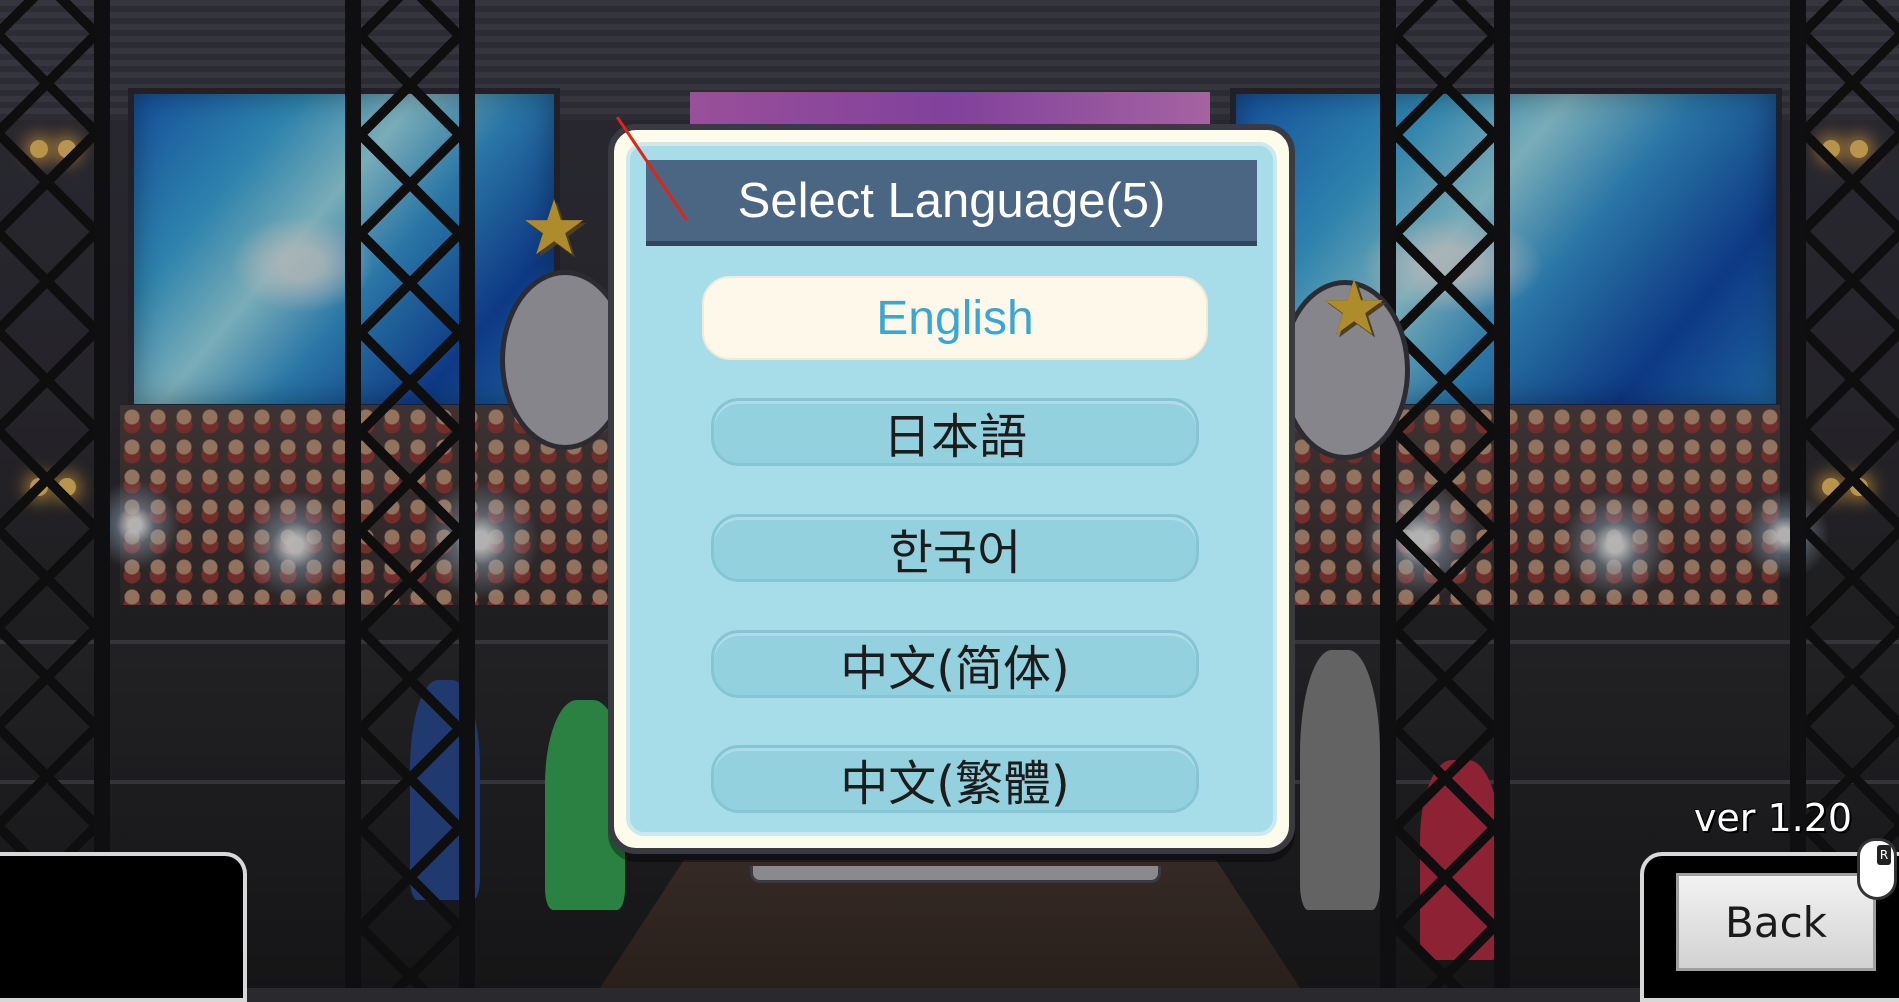  What do you see at coordinates (1773, 818) in the screenshot?
I see `version-label: ver 1.20` at bounding box center [1773, 818].